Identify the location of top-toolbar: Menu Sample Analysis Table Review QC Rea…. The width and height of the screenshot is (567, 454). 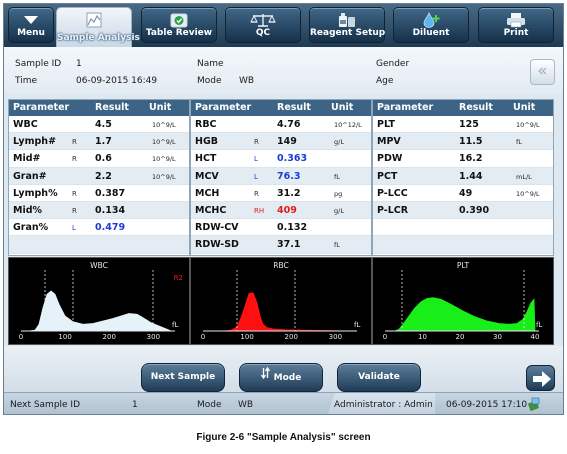
(283, 25).